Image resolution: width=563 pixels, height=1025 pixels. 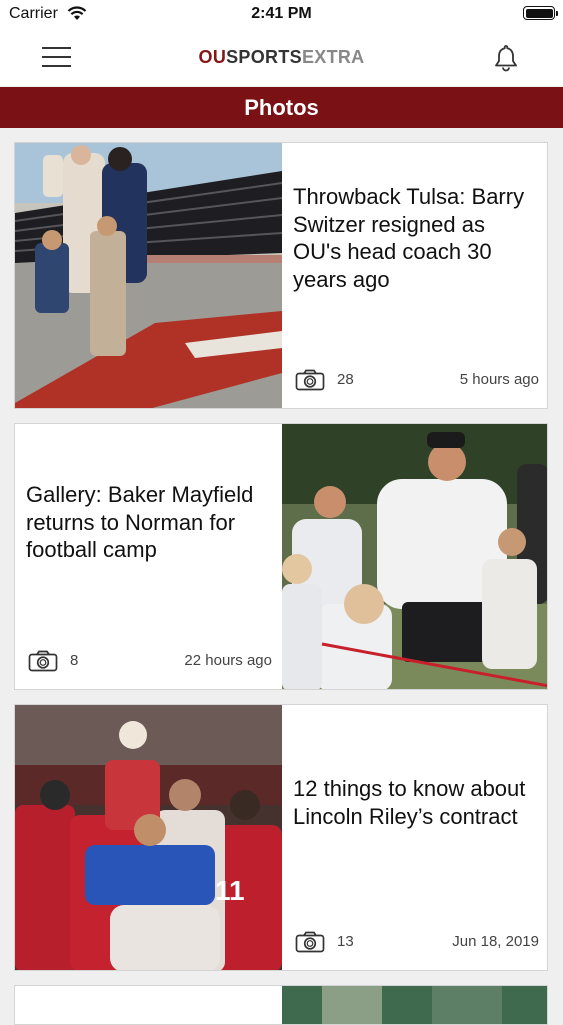 I want to click on article-photo: 11, so click(x=148, y=837).